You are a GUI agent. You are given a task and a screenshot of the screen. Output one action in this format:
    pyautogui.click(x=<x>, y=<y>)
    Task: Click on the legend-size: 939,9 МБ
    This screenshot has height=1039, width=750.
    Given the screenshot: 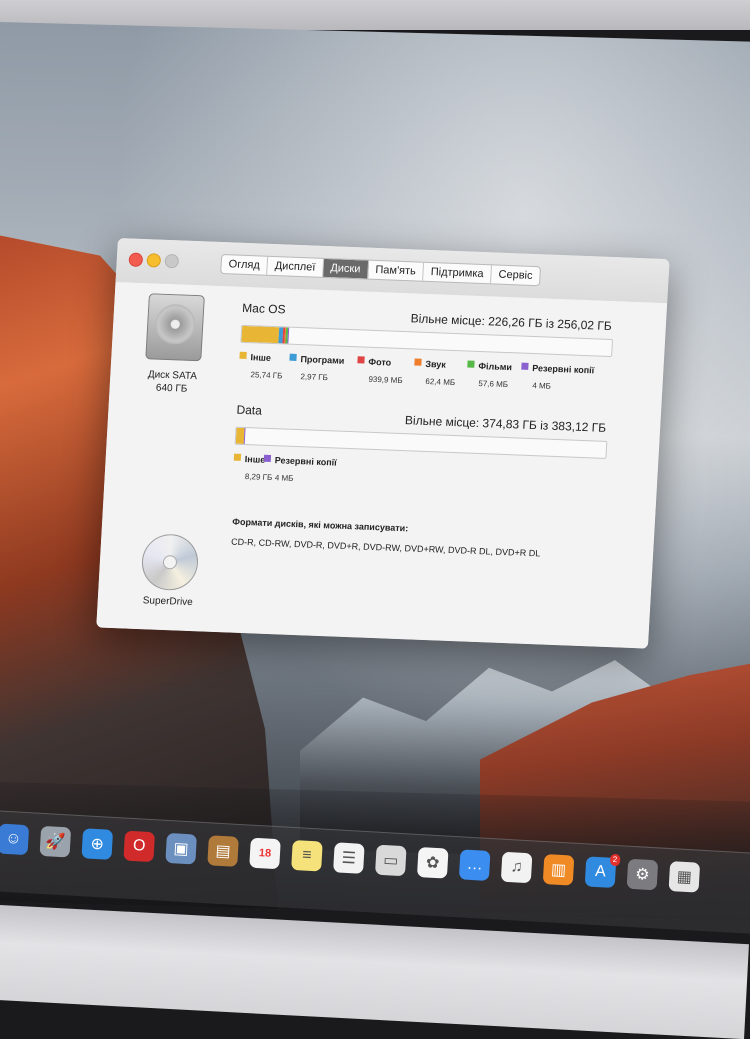 What is the action you would take?
    pyautogui.click(x=385, y=380)
    